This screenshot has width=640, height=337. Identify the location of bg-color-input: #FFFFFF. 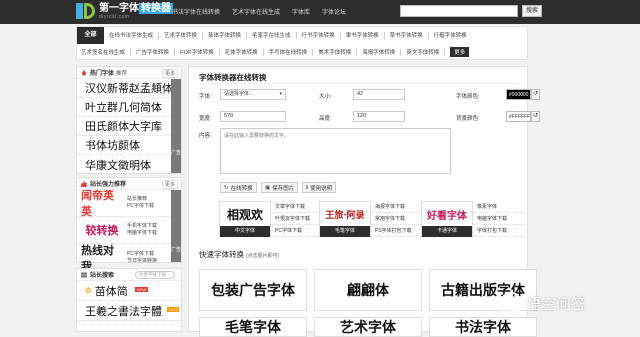
(518, 116).